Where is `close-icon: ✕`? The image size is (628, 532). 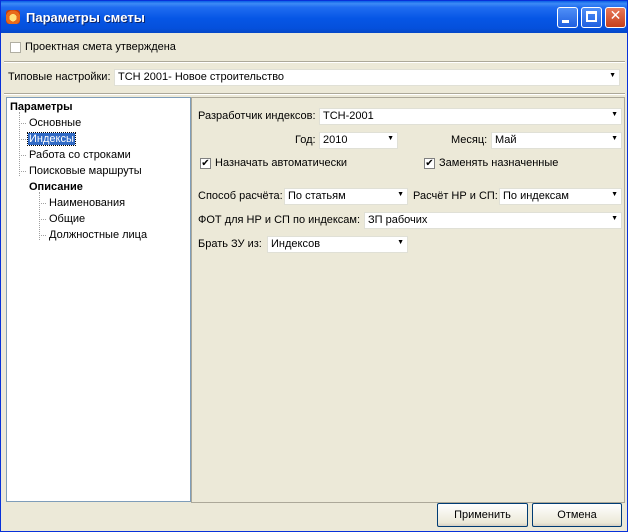
close-icon: ✕ is located at coordinates (615, 15).